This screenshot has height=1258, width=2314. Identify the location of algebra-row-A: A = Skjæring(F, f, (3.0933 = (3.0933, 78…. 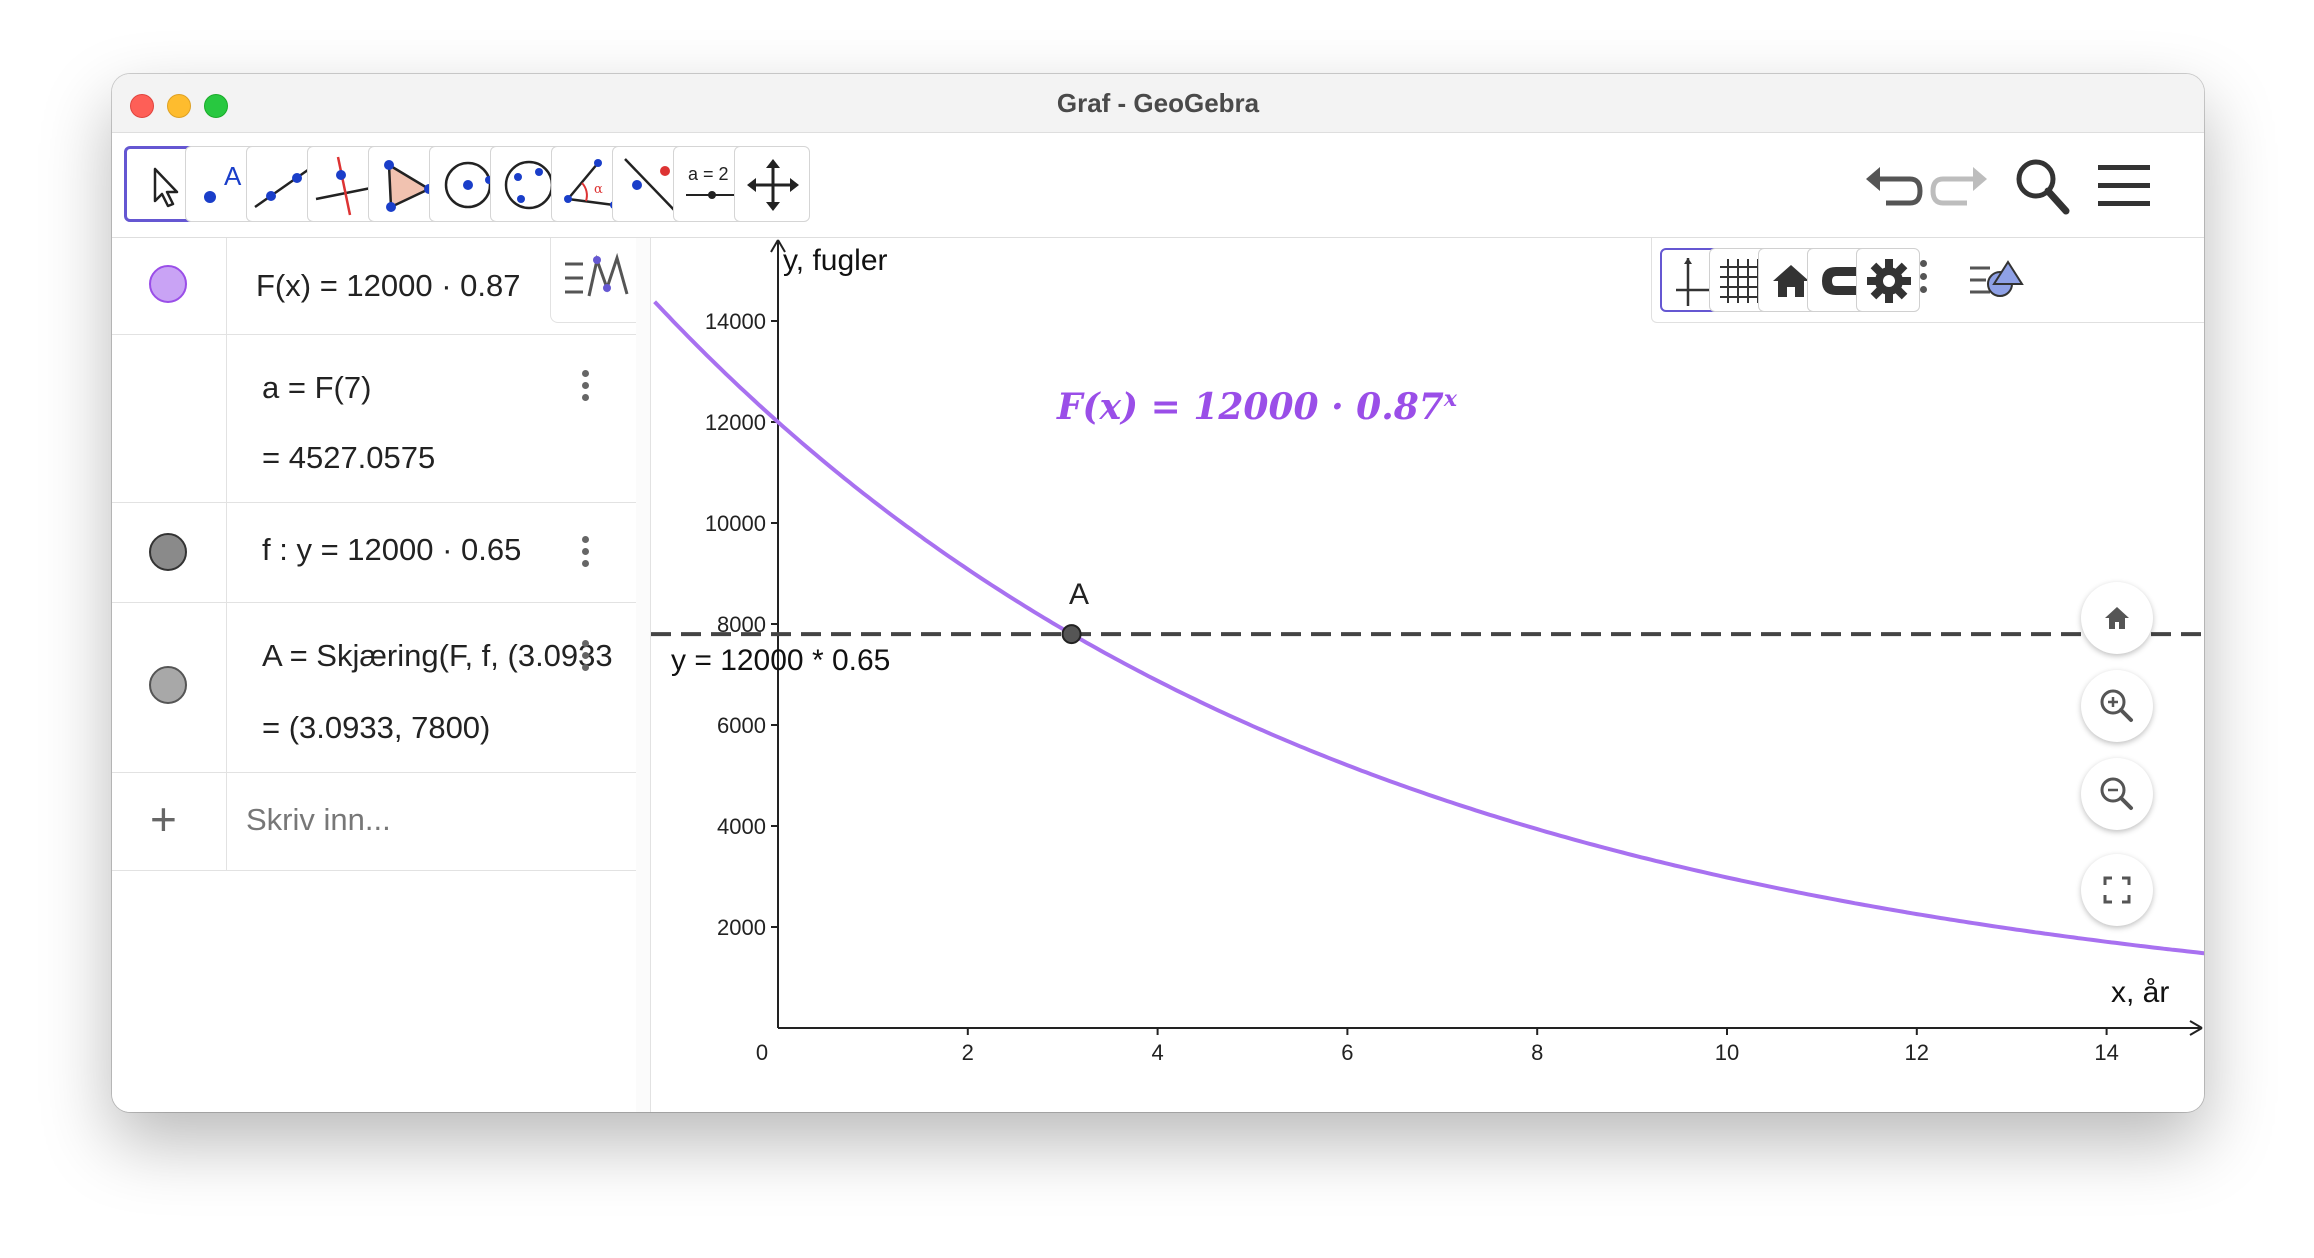
(374, 687).